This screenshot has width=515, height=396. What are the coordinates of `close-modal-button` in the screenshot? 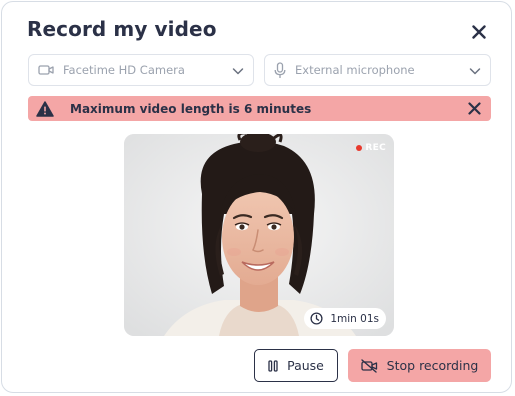 It's located at (479, 32).